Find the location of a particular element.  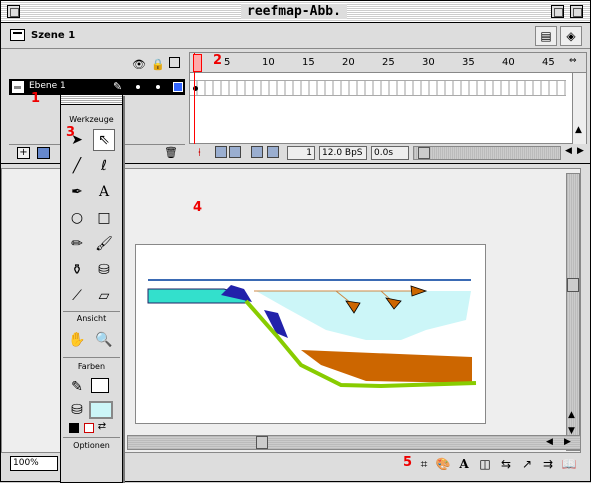

ruler-number: 10 is located at coordinates (268, 62).